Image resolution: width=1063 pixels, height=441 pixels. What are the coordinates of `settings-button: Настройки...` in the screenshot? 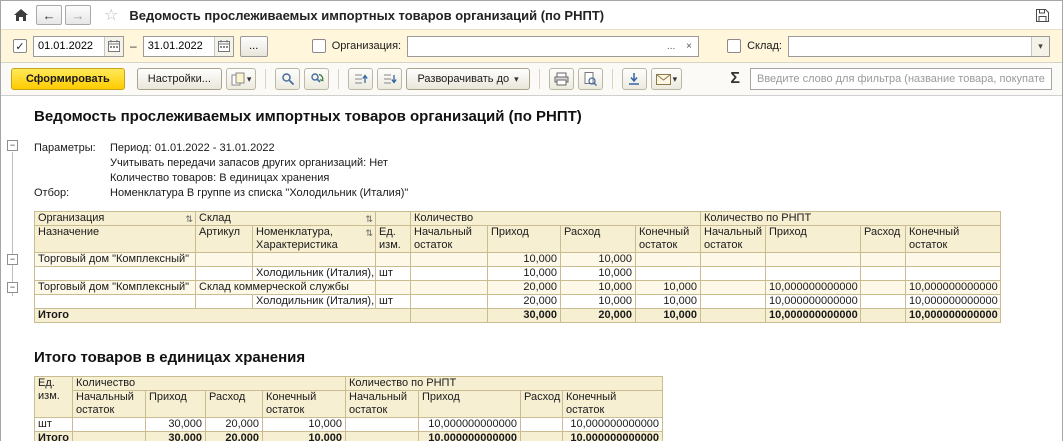 It's located at (179, 79).